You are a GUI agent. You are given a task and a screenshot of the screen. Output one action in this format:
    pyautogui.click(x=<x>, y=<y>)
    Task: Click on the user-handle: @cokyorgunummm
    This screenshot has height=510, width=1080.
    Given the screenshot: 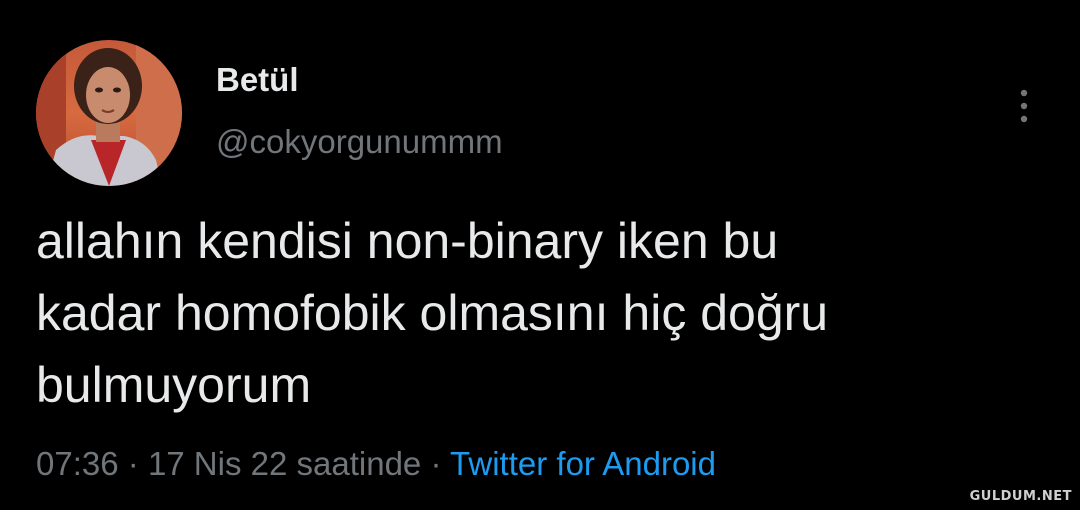 What is the action you would take?
    pyautogui.click(x=359, y=142)
    